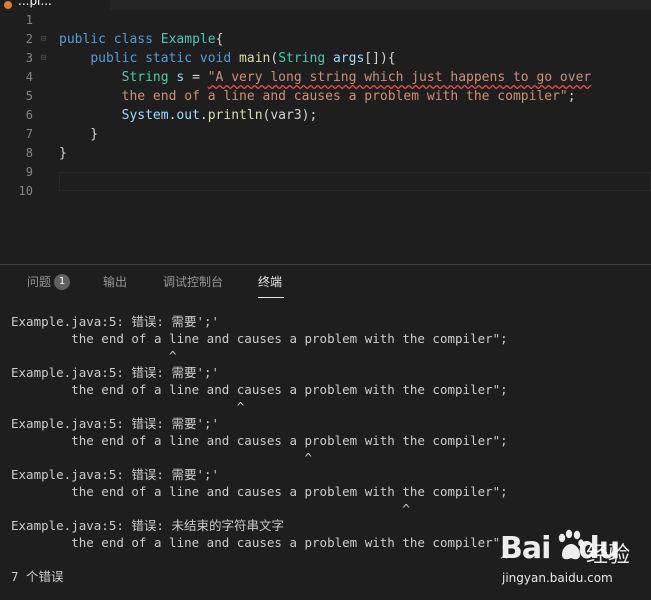 The height and width of the screenshot is (600, 651). I want to click on tab-output: 输出, so click(115, 282).